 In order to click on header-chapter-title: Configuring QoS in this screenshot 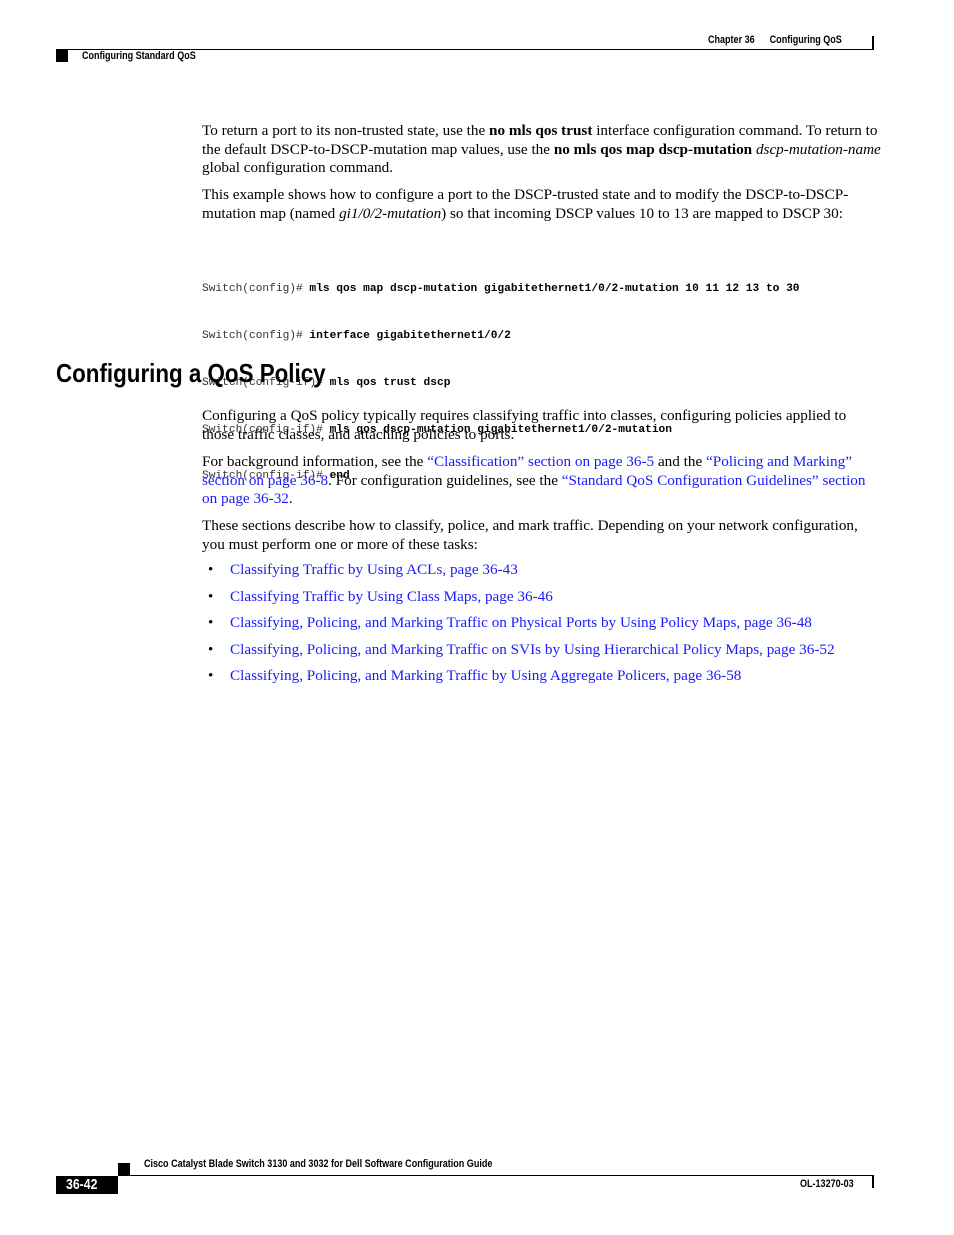, I will do `click(805, 40)`.